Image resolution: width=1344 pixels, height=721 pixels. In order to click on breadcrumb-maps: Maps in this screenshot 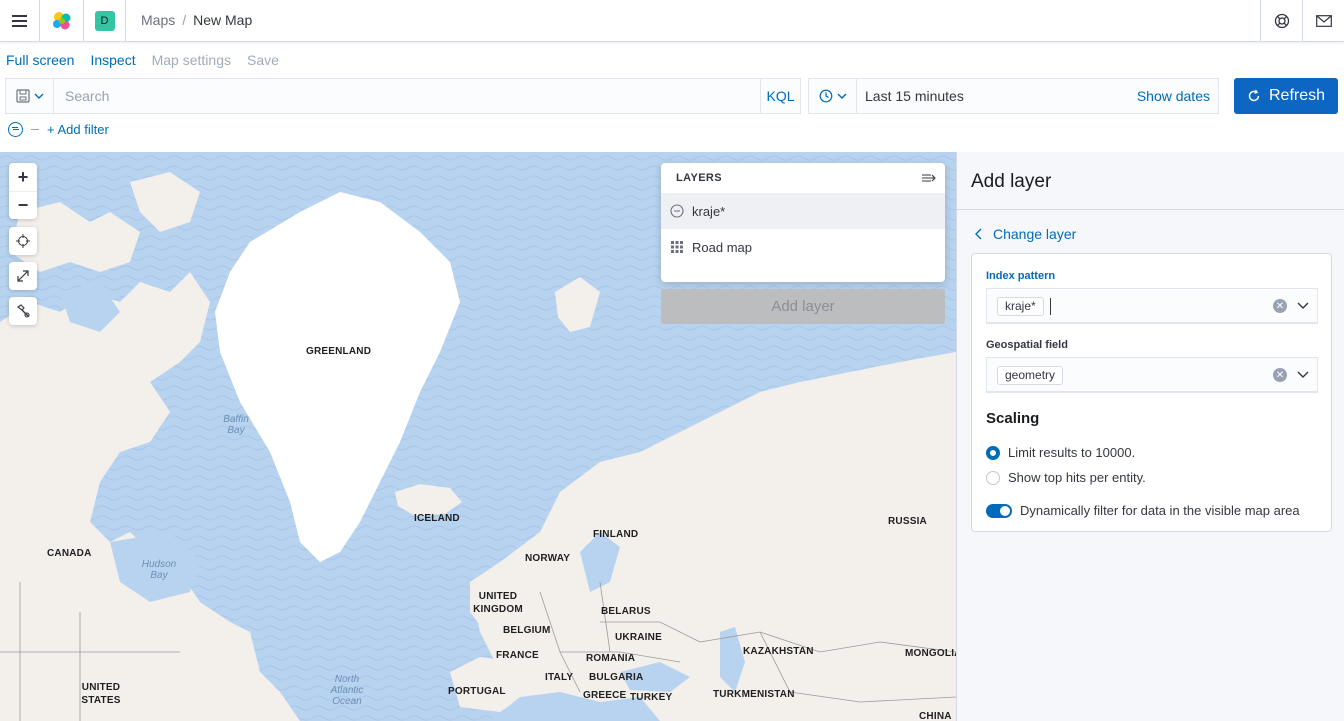, I will do `click(158, 20)`.